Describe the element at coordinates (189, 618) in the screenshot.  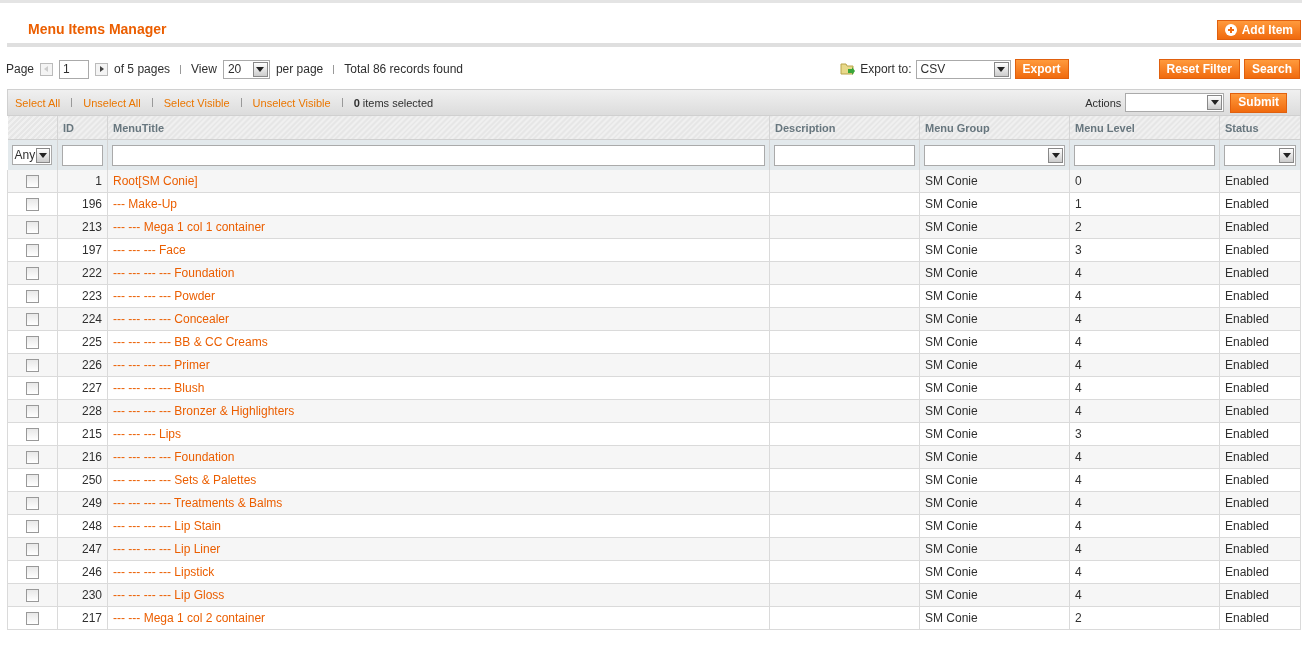
I see `menu-title-link: --- --- Mega 1 col 2 container` at that location.